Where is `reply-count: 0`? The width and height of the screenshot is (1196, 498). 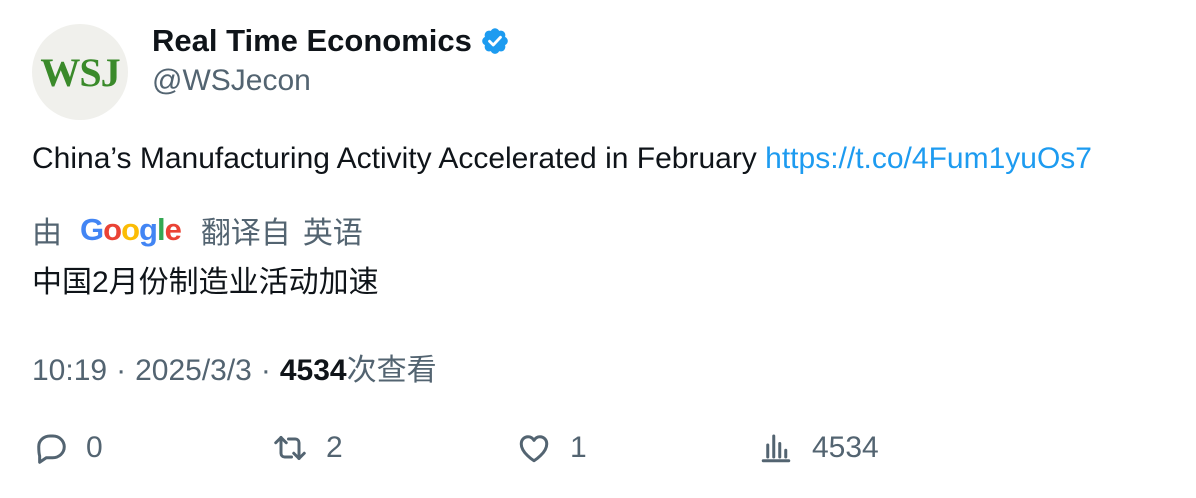 reply-count: 0 is located at coordinates (94, 447).